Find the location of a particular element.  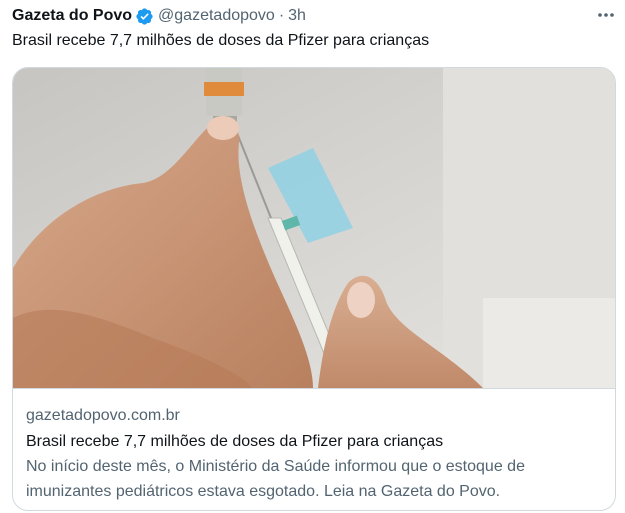

author-handle: @gazetadopovo is located at coordinates (216, 16).